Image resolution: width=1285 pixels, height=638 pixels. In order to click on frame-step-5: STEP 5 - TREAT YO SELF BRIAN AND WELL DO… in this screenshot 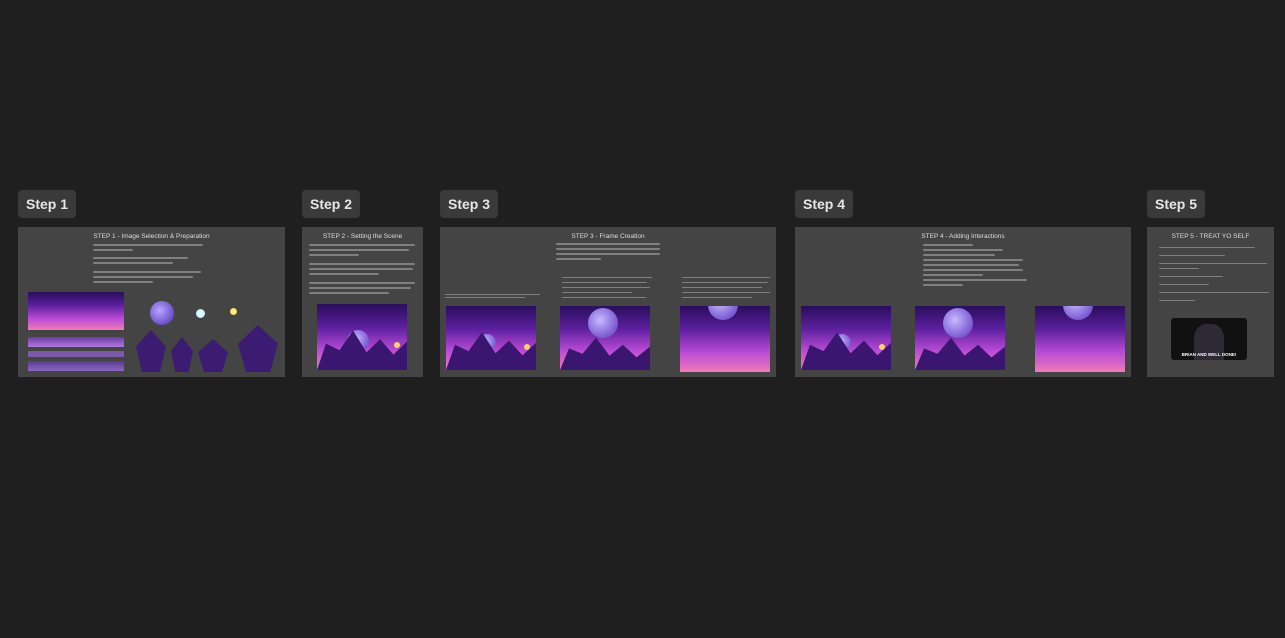, I will do `click(1210, 302)`.